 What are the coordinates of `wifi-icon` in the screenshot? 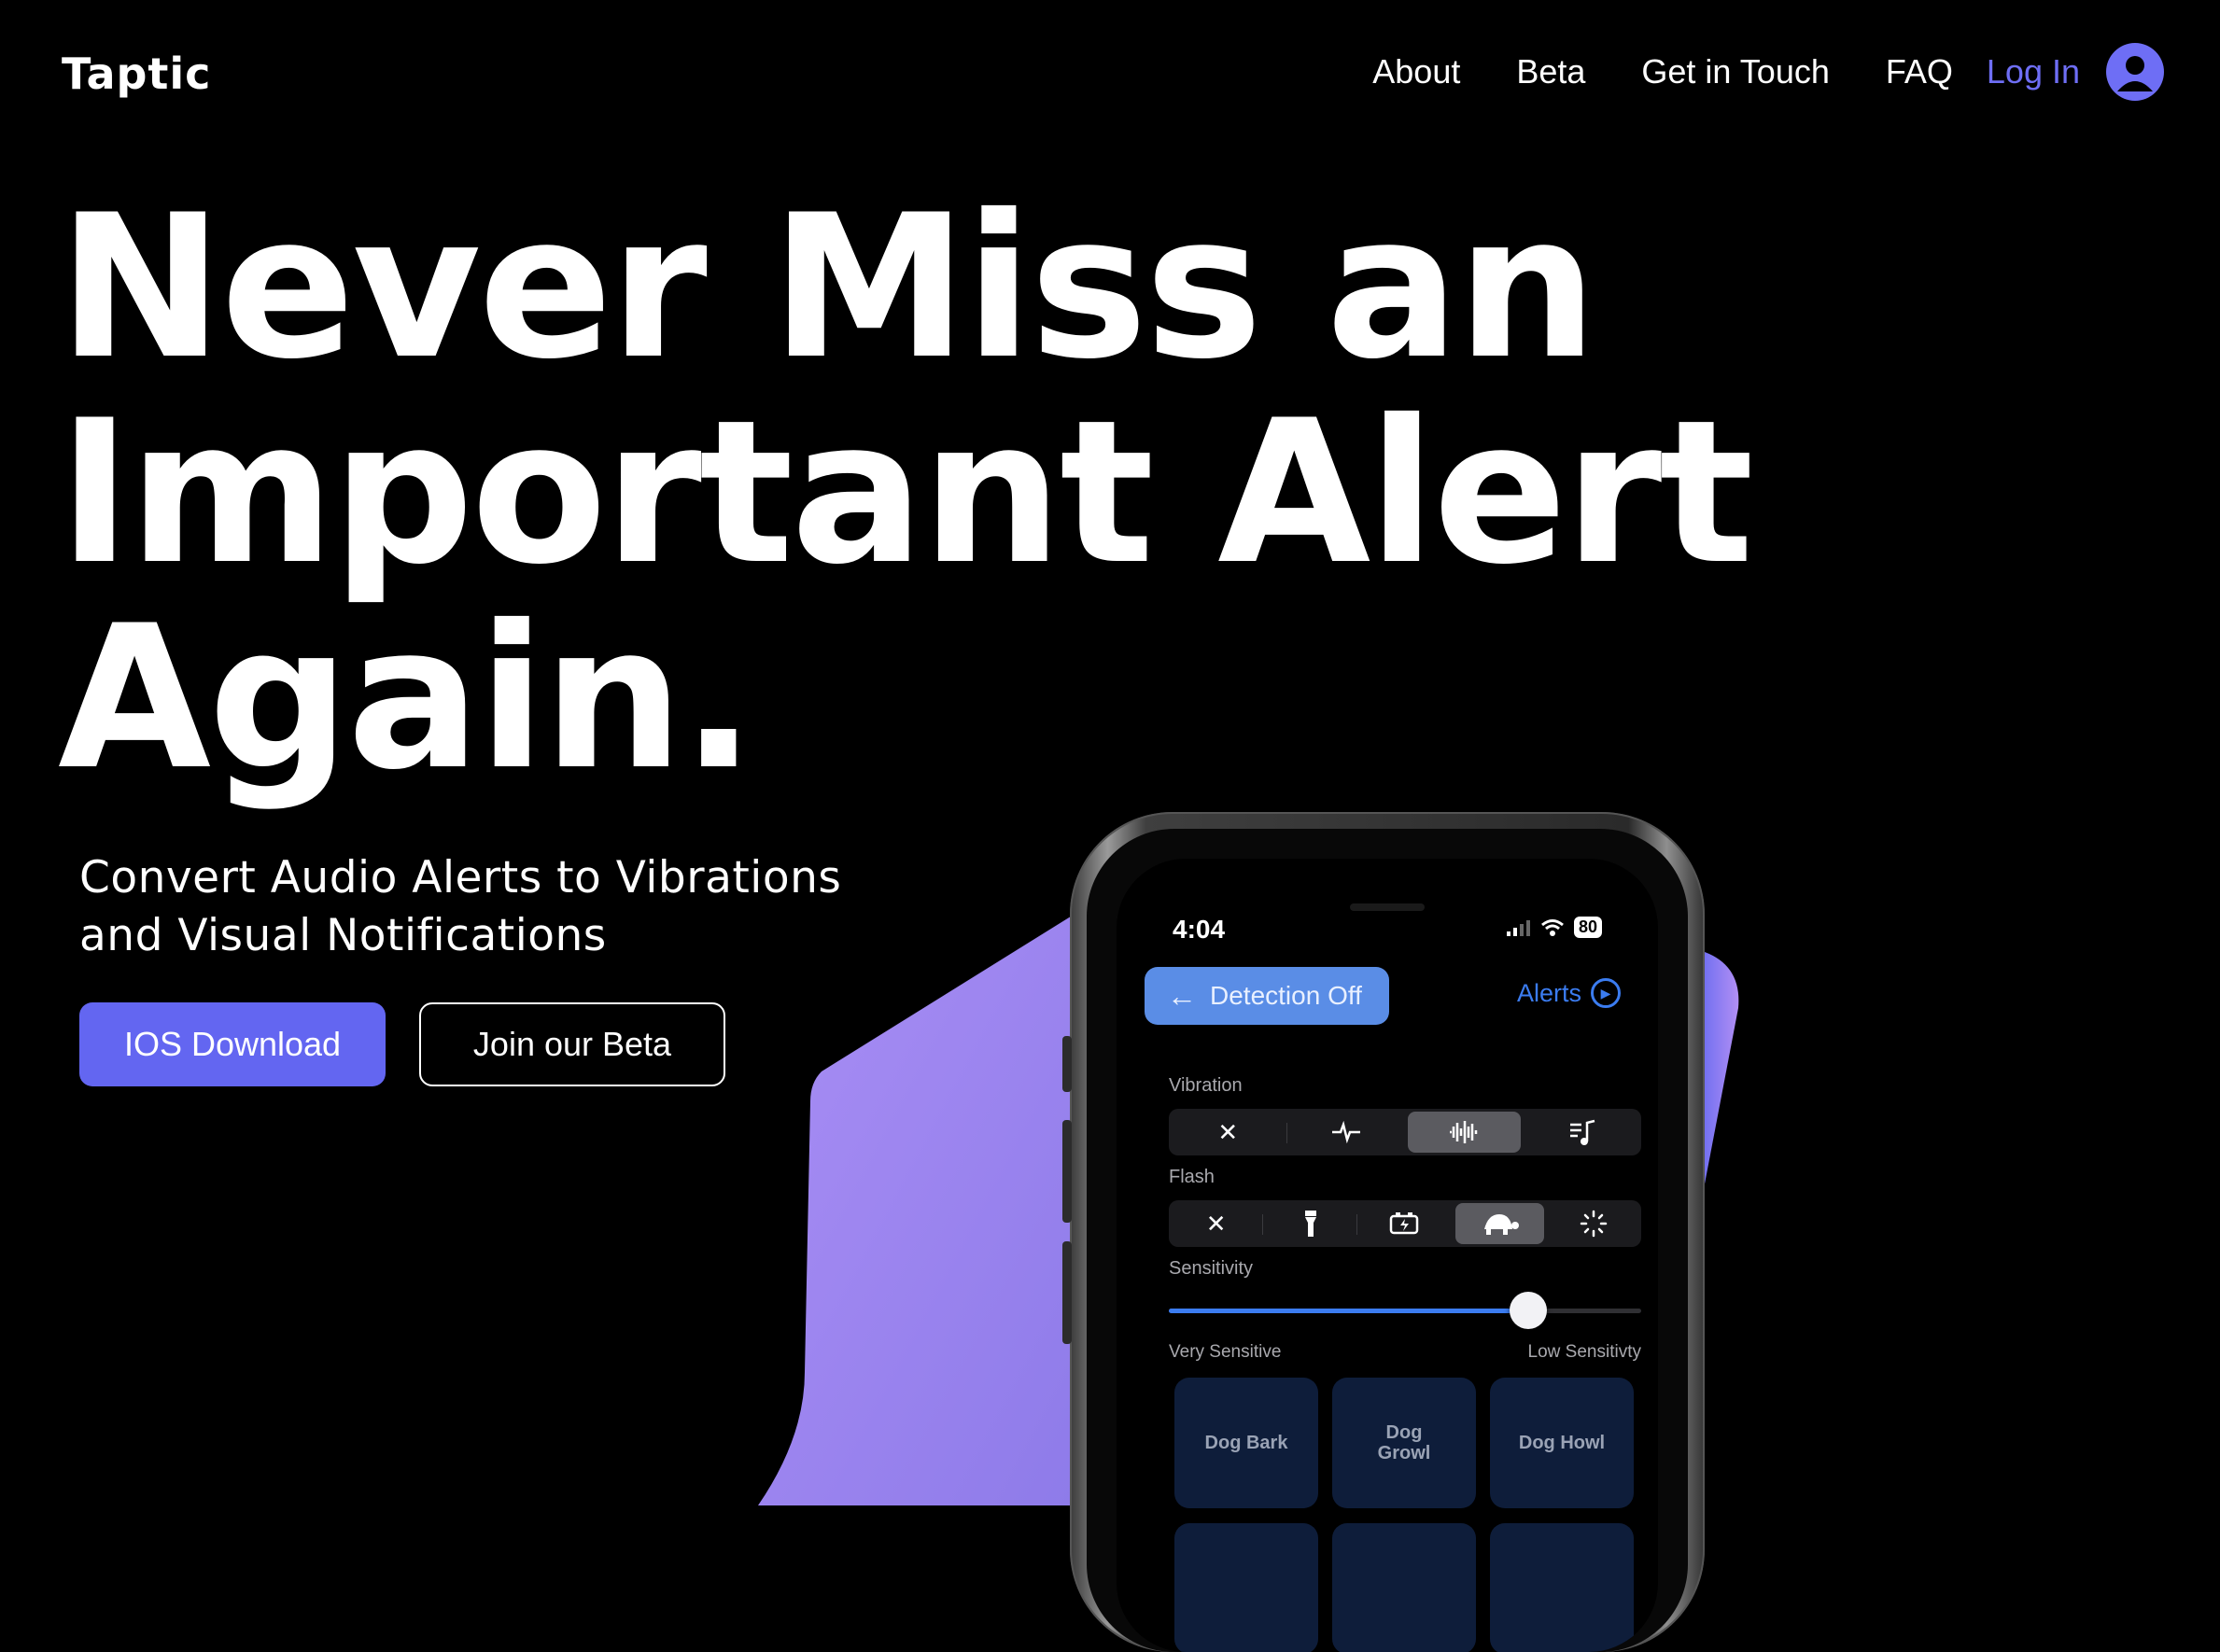 It's located at (1552, 927).